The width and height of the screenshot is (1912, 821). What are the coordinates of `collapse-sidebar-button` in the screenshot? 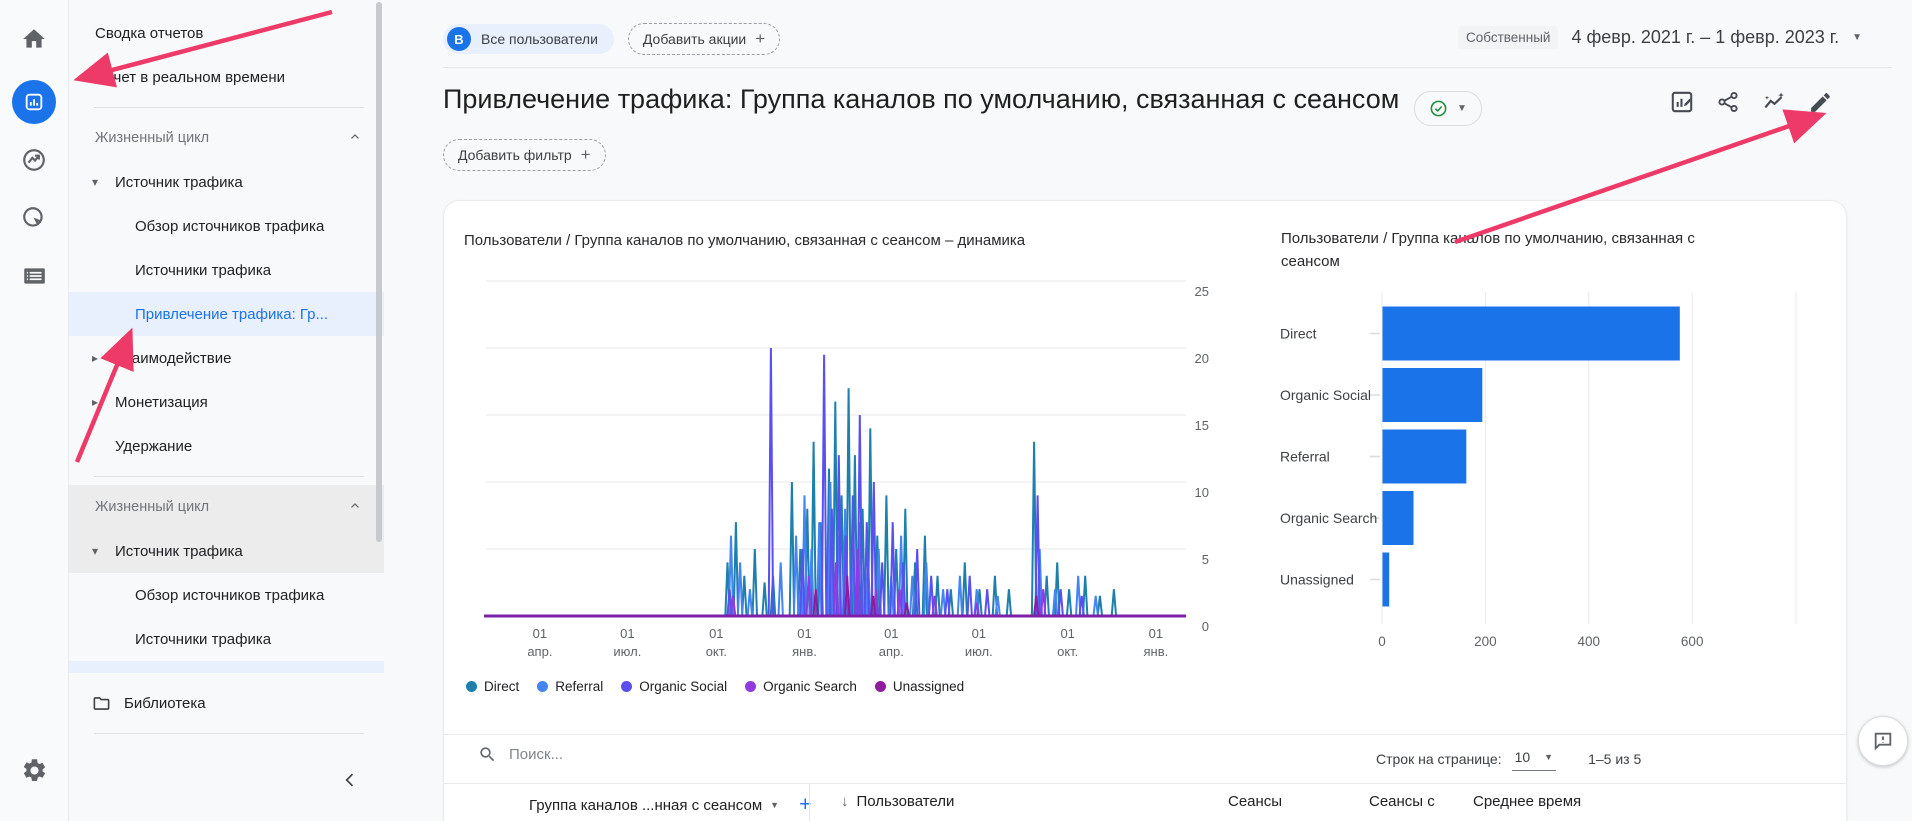 It's located at (350, 780).